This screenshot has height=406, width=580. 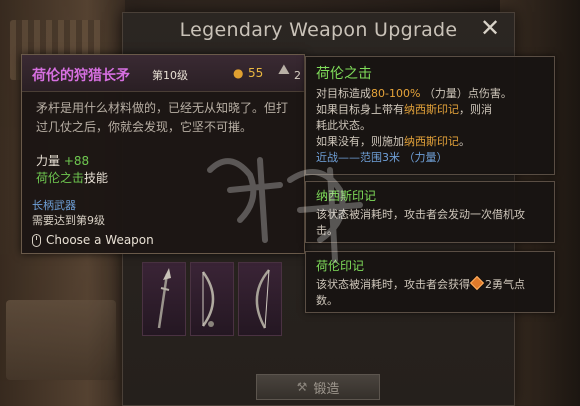 I want to click on choose-weapon-label: Choose a Weapon, so click(x=100, y=240).